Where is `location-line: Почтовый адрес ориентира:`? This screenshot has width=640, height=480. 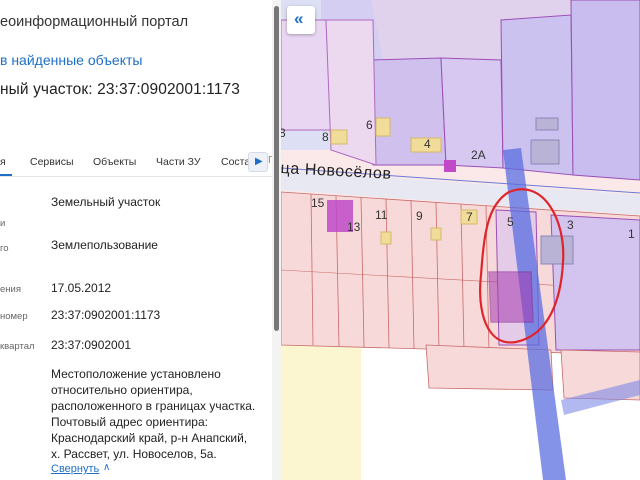 location-line: Почтовый адрес ориентира: is located at coordinates (129, 422).